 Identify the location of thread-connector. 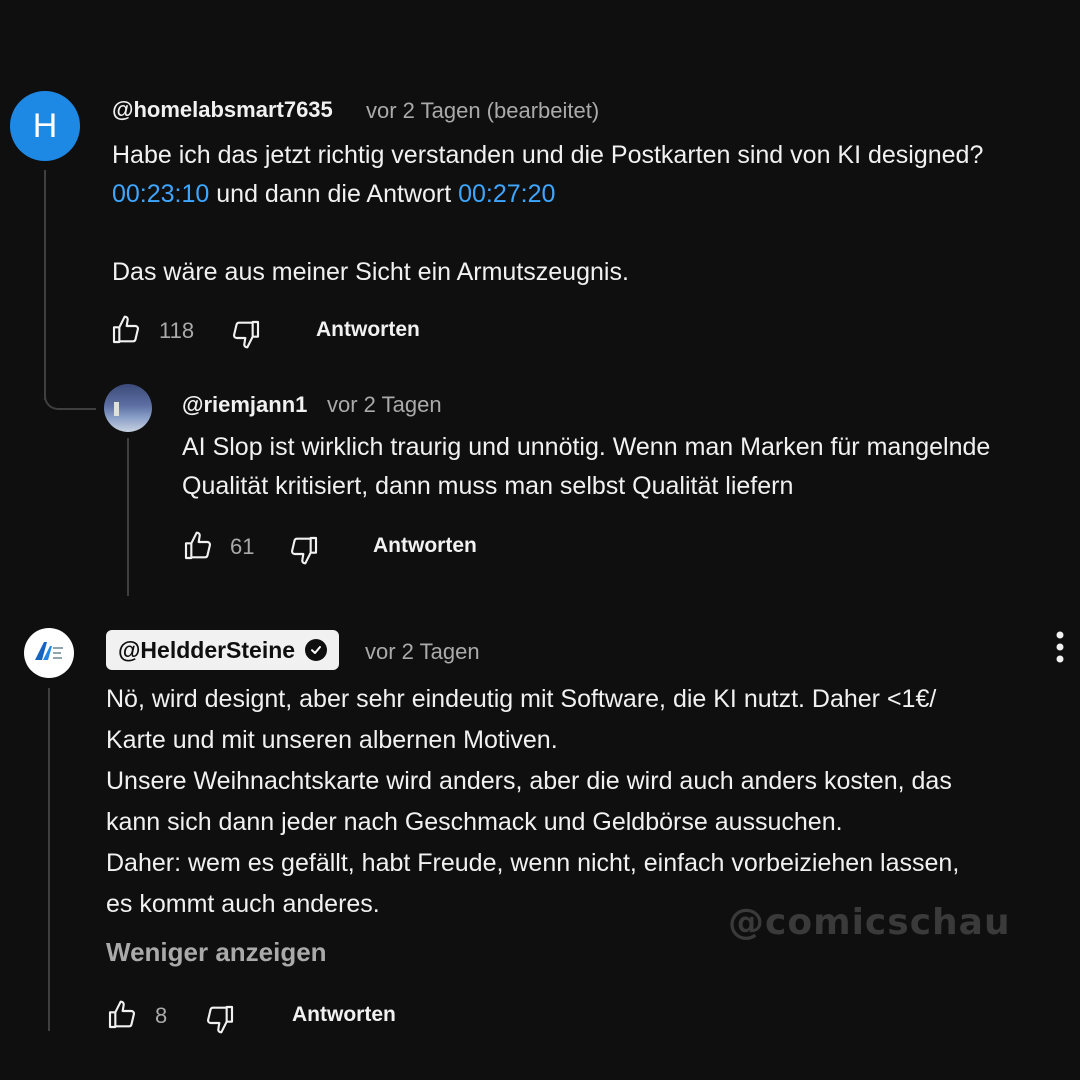
(70, 390).